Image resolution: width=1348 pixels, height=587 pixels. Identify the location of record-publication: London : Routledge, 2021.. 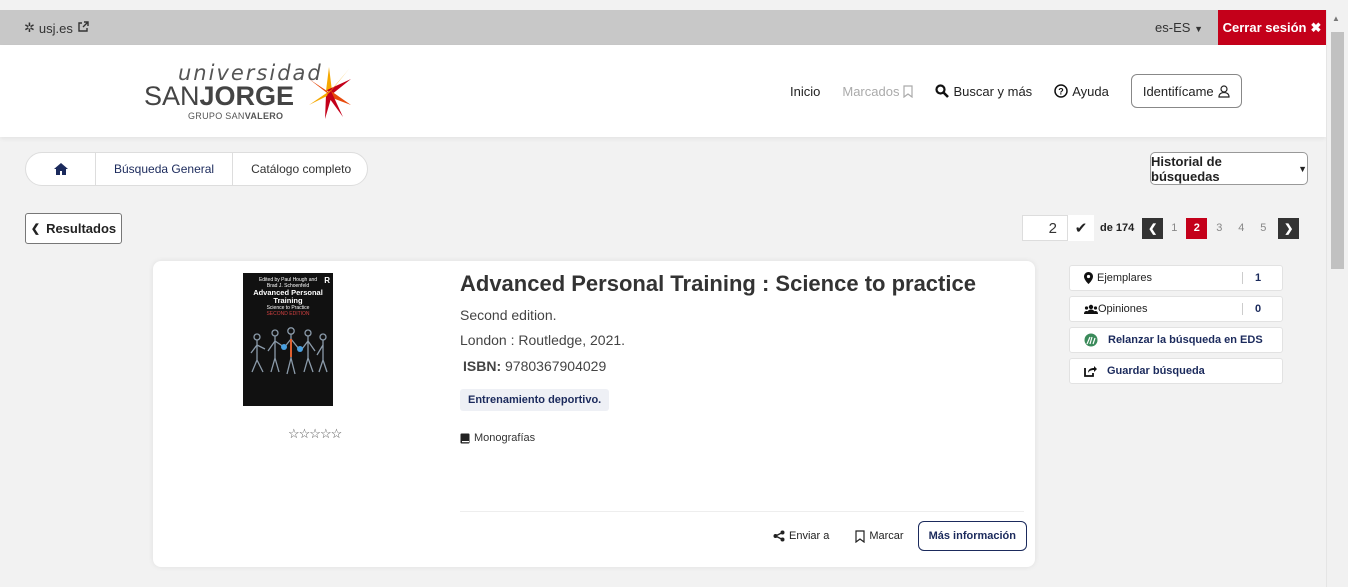
(543, 340).